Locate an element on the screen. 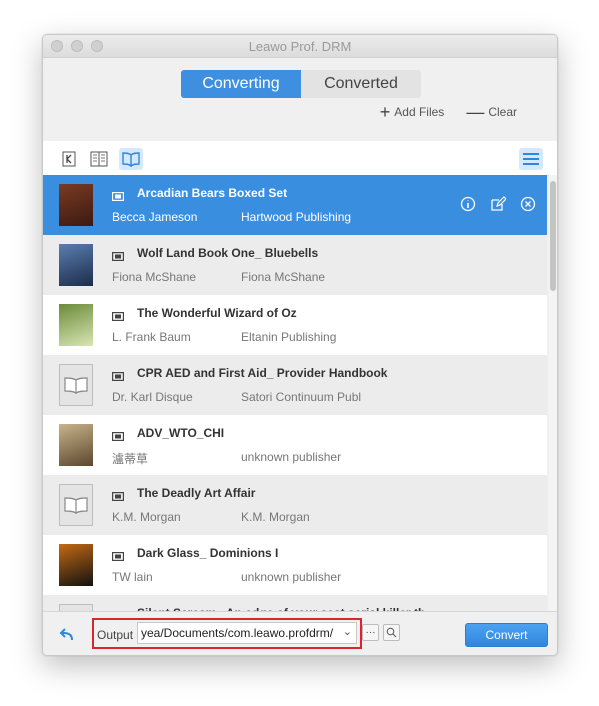  browse-folder-button: ··· is located at coordinates (370, 632).